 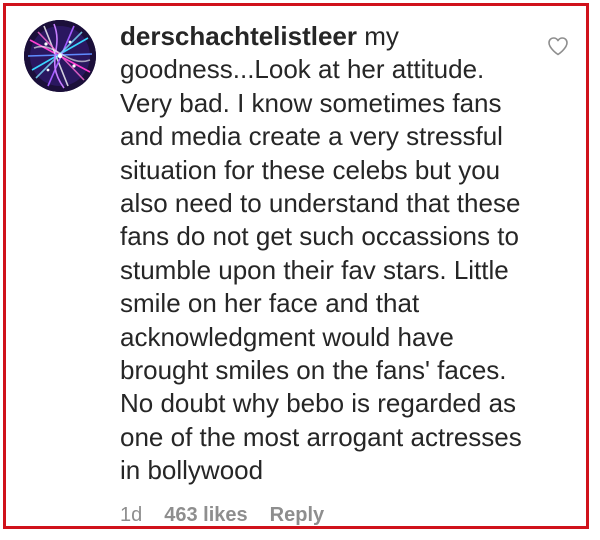 I want to click on likes-count: 463 likes, so click(x=205, y=515).